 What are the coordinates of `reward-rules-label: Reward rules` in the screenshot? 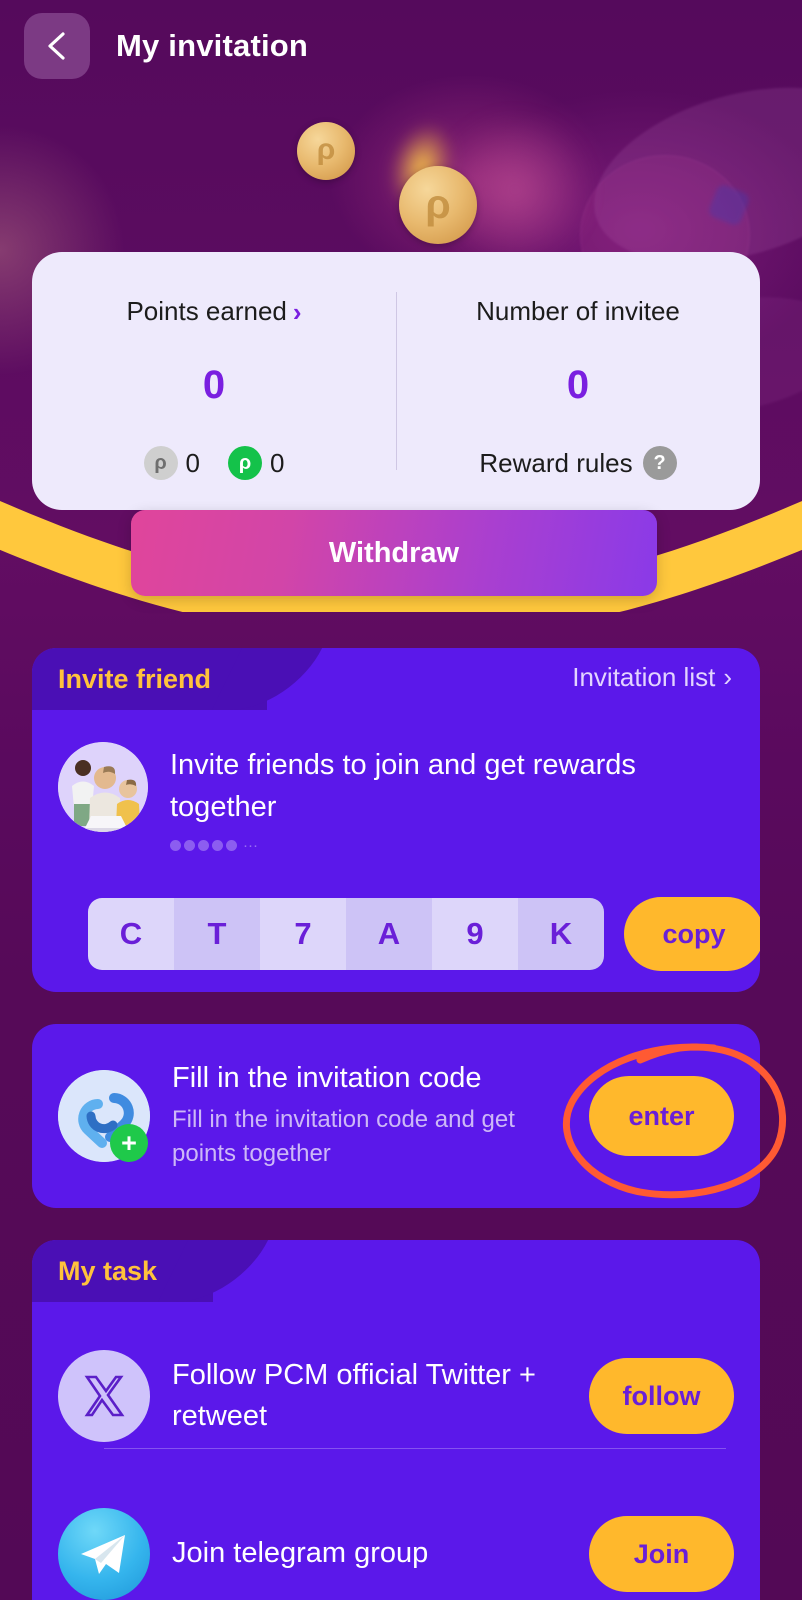 It's located at (556, 462).